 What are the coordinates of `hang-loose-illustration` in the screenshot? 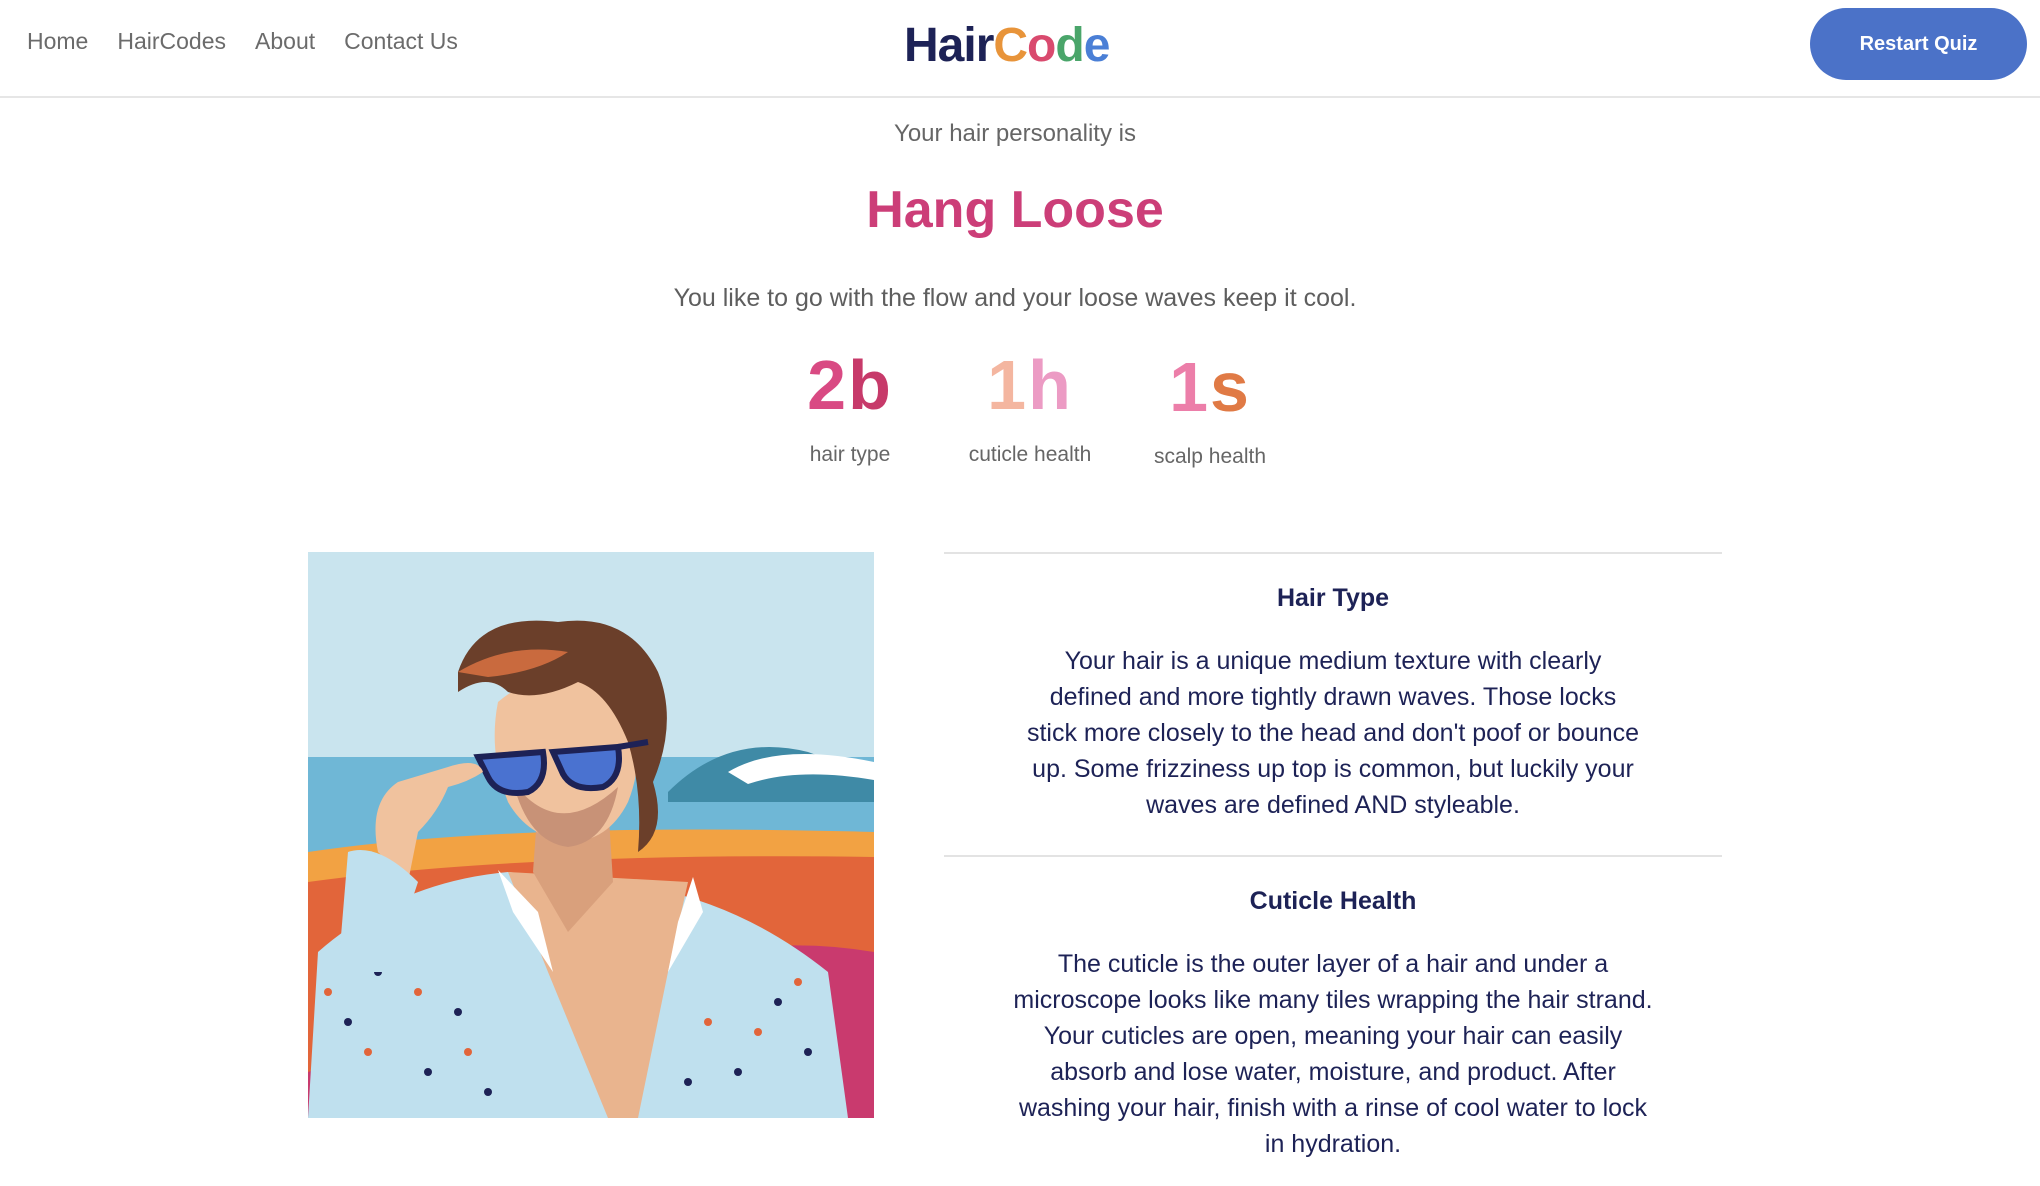 It's located at (591, 835).